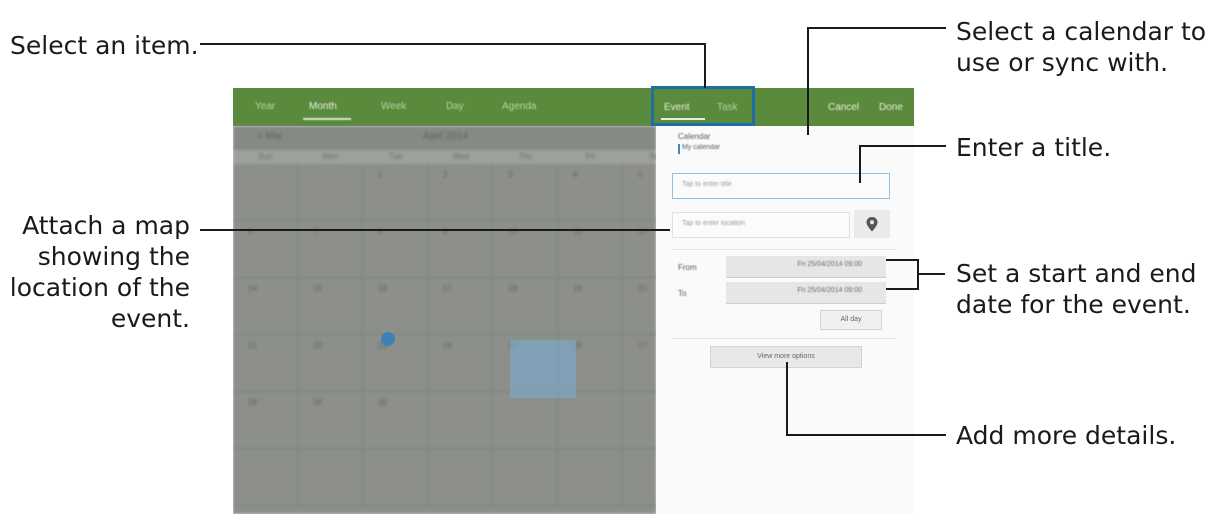  What do you see at coordinates (395, 306) in the screenshot?
I see `calendar-day-cell: 16` at bounding box center [395, 306].